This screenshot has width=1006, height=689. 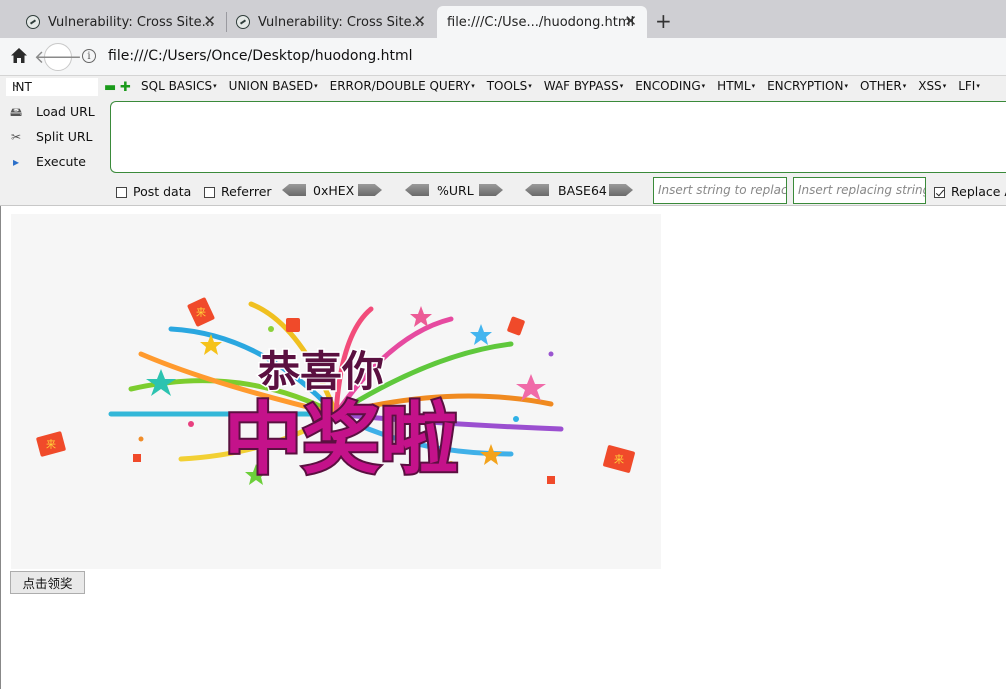 I want to click on menu-lfi: LFI, so click(x=969, y=86).